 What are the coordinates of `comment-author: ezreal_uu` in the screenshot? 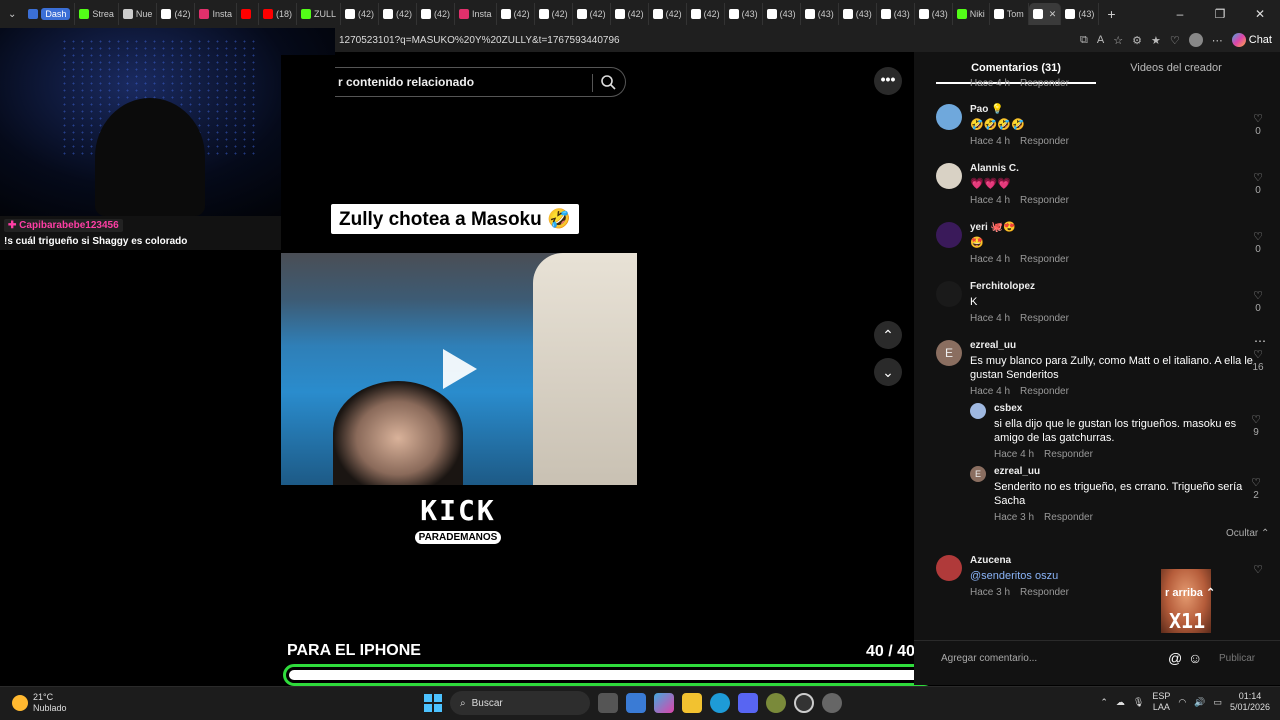 It's located at (1113, 345).